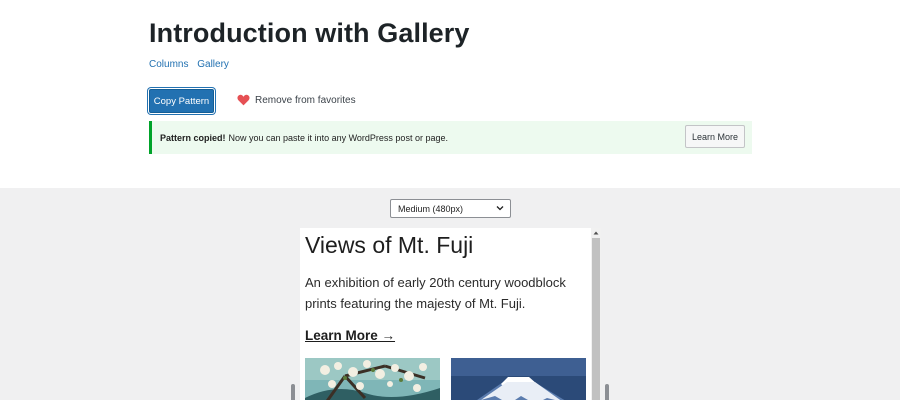  I want to click on blossom-woodblock-image, so click(372, 379).